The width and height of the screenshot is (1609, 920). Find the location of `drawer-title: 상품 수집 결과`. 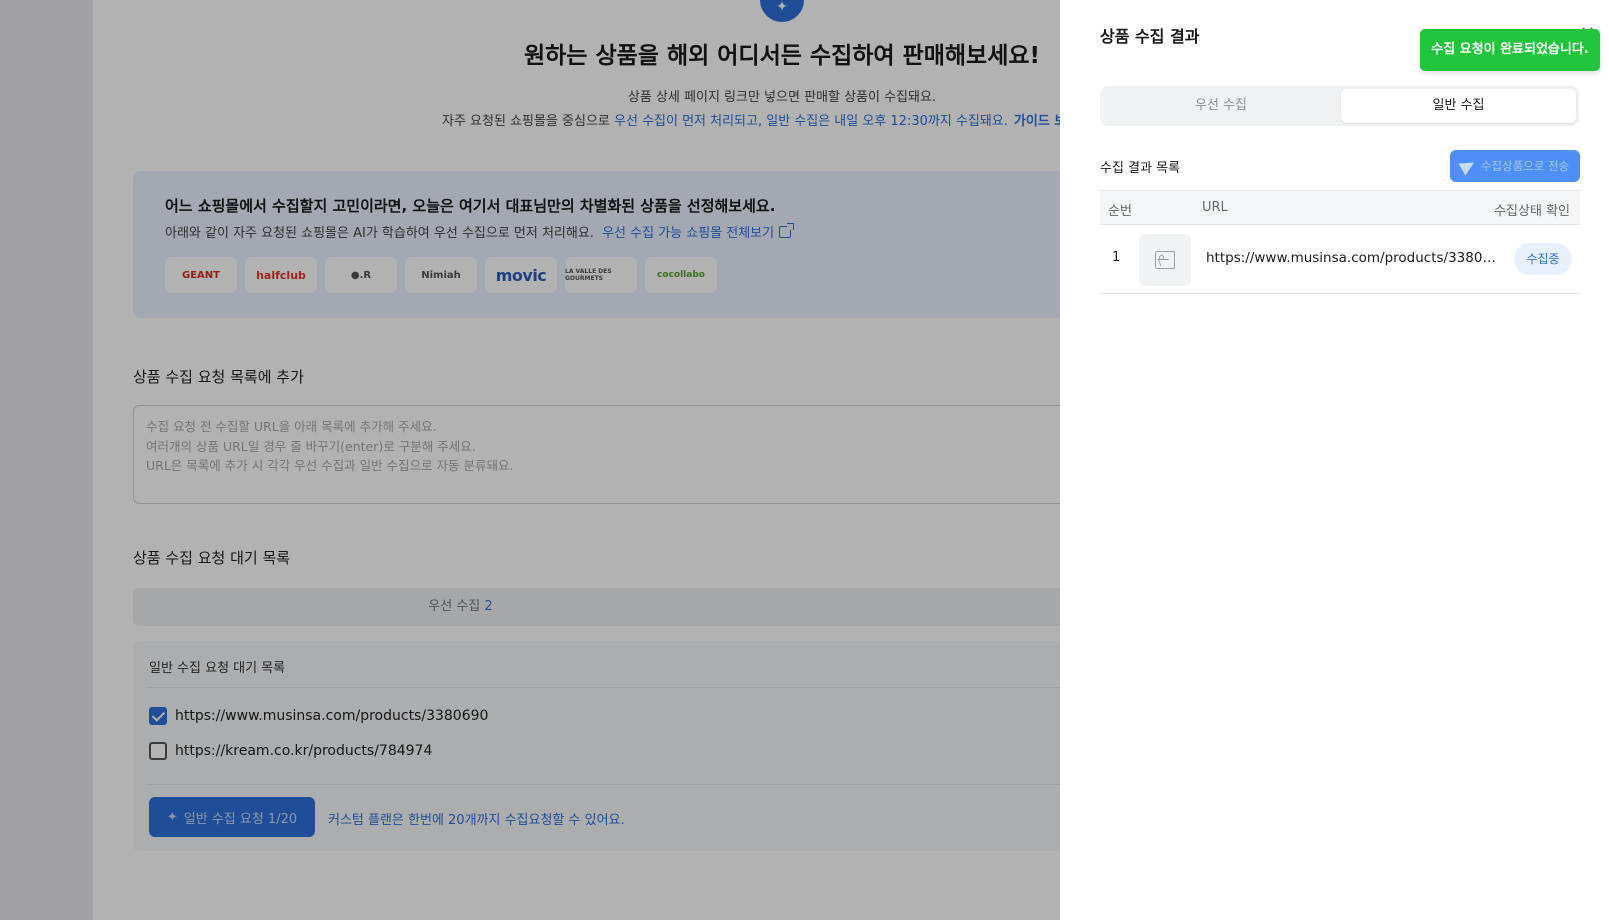

drawer-title: 상품 수집 결과 is located at coordinates (1150, 36).